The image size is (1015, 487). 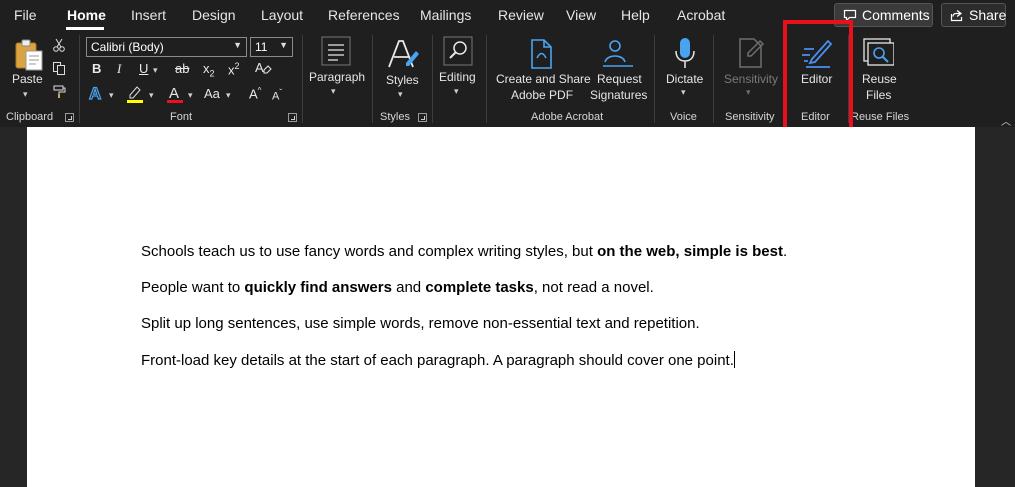 I want to click on font-launcher-icon, so click(x=292, y=117).